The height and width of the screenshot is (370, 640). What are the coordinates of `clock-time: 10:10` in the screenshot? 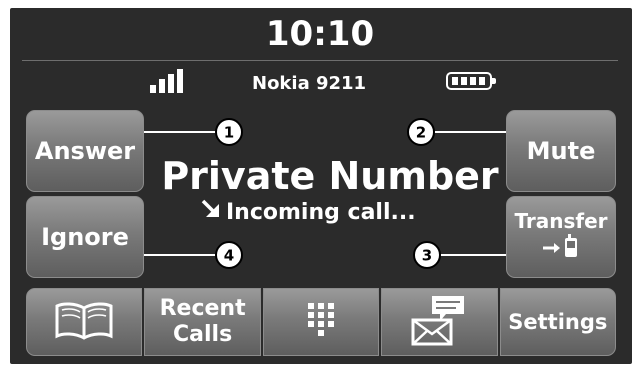 It's located at (320, 34).